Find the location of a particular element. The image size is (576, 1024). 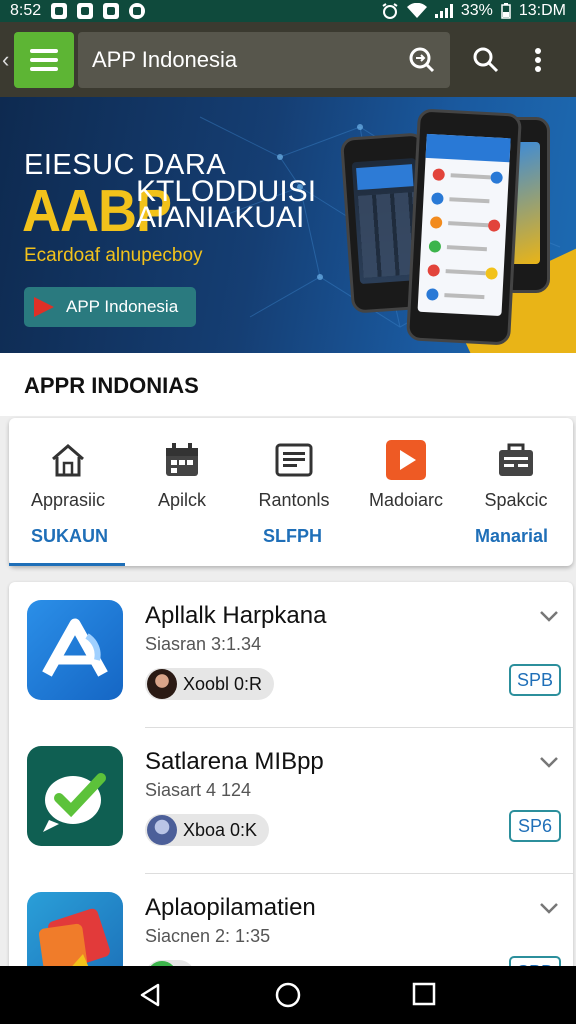

tab-slfph: SLFPH is located at coordinates (292, 536).